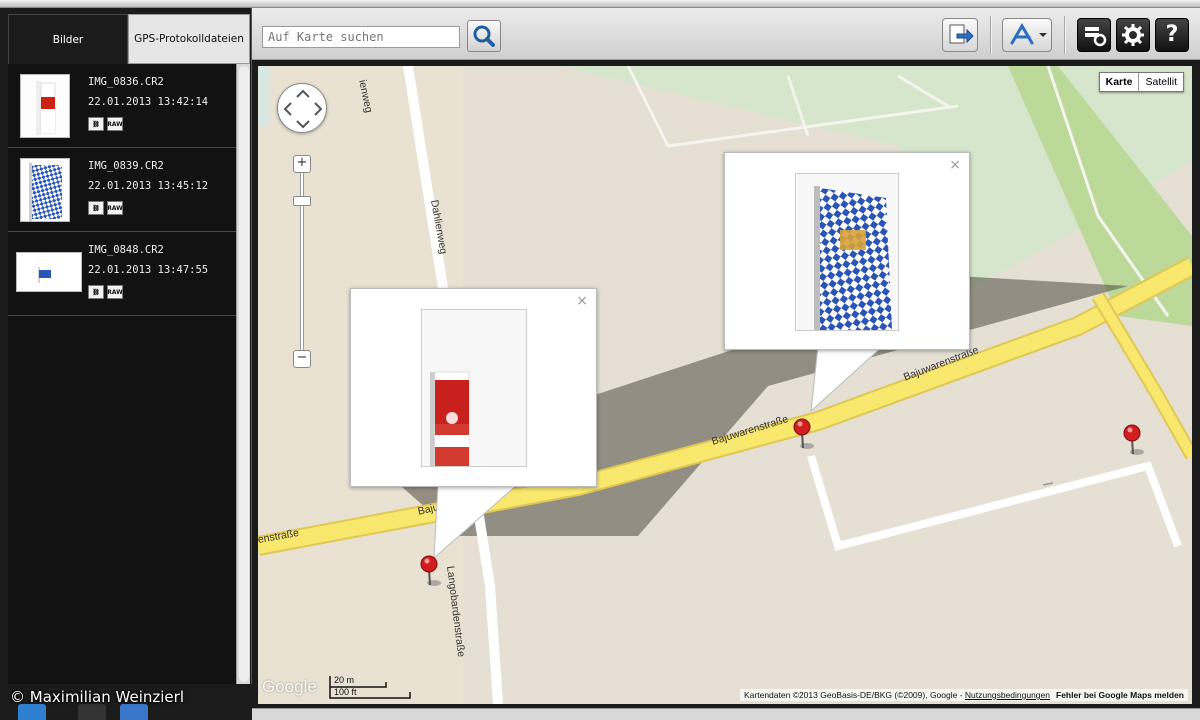 Image resolution: width=1200 pixels, height=720 pixels. Describe the element at coordinates (97, 697) in the screenshot. I see `copyright-watermark: © Maximilian Weinzierl` at that location.